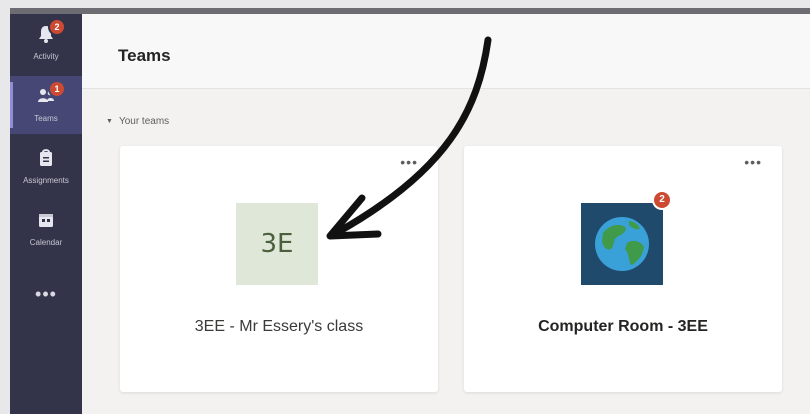 This screenshot has width=810, height=414. Describe the element at coordinates (46, 167) in the screenshot. I see `rail-item-assignments: Assignments` at that location.